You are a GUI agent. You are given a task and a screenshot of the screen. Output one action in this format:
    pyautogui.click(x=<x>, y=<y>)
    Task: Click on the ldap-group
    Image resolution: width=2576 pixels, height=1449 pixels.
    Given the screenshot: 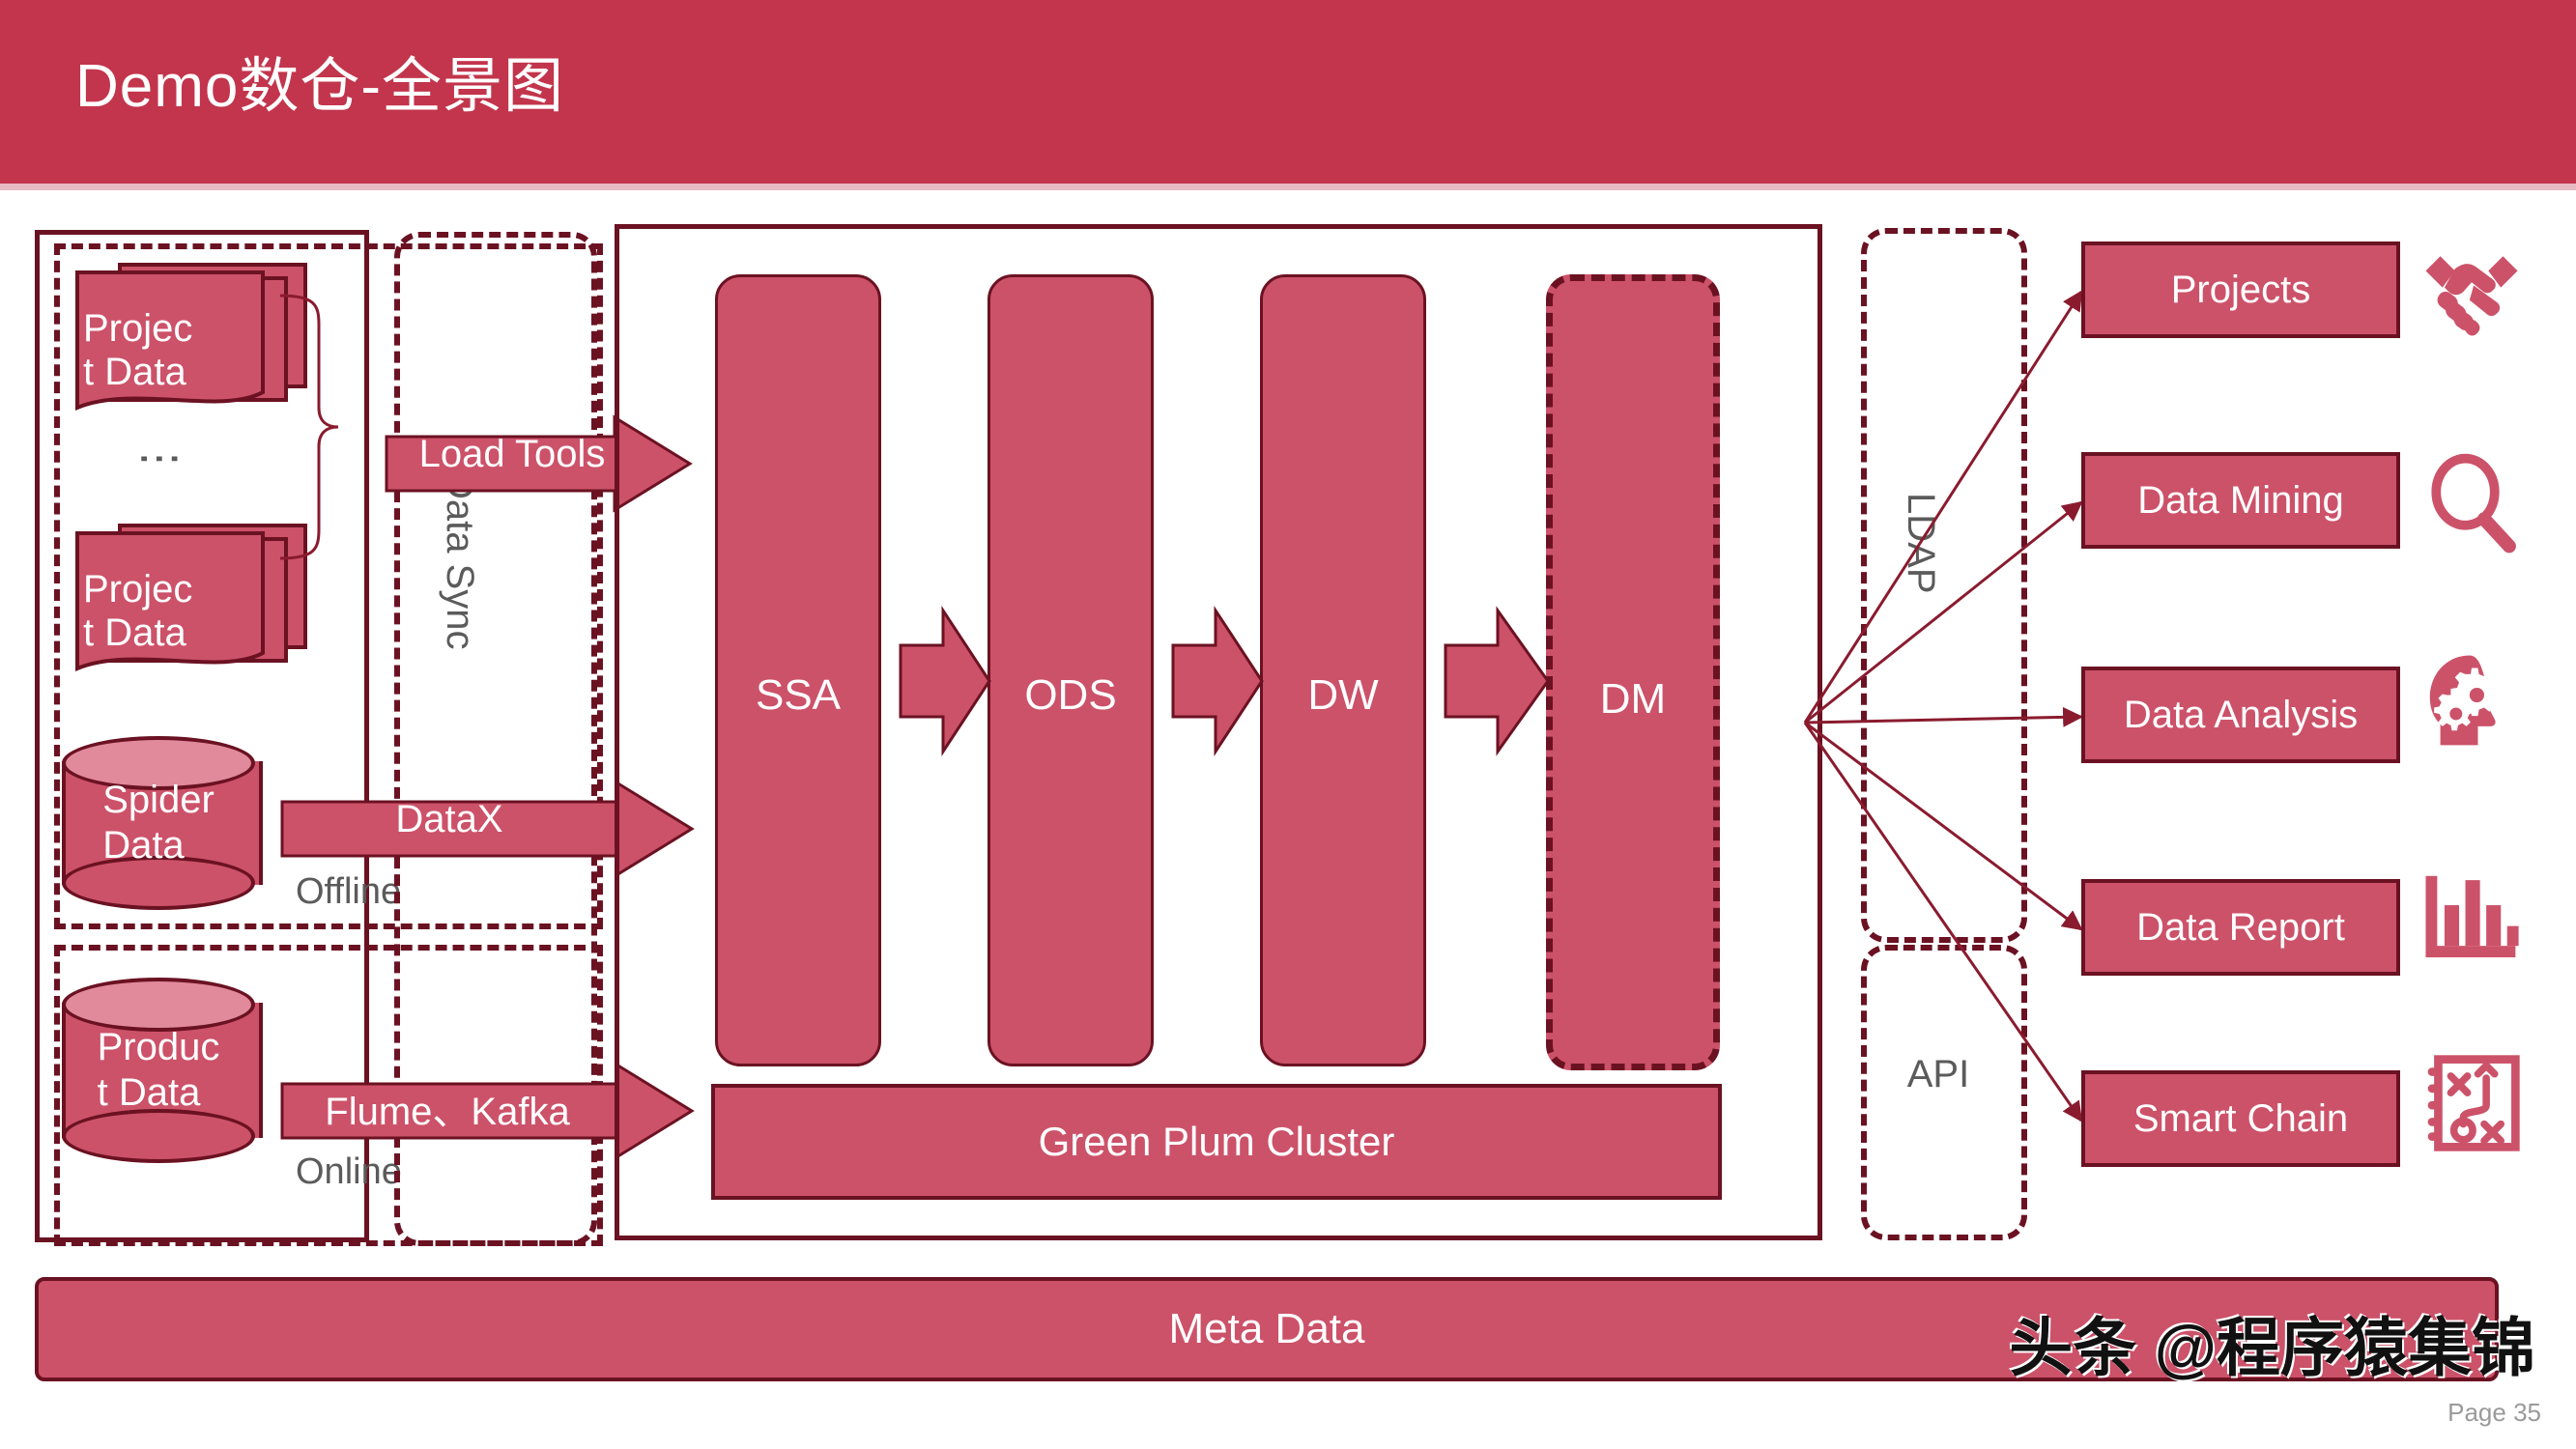 What is the action you would take?
    pyautogui.click(x=1944, y=585)
    